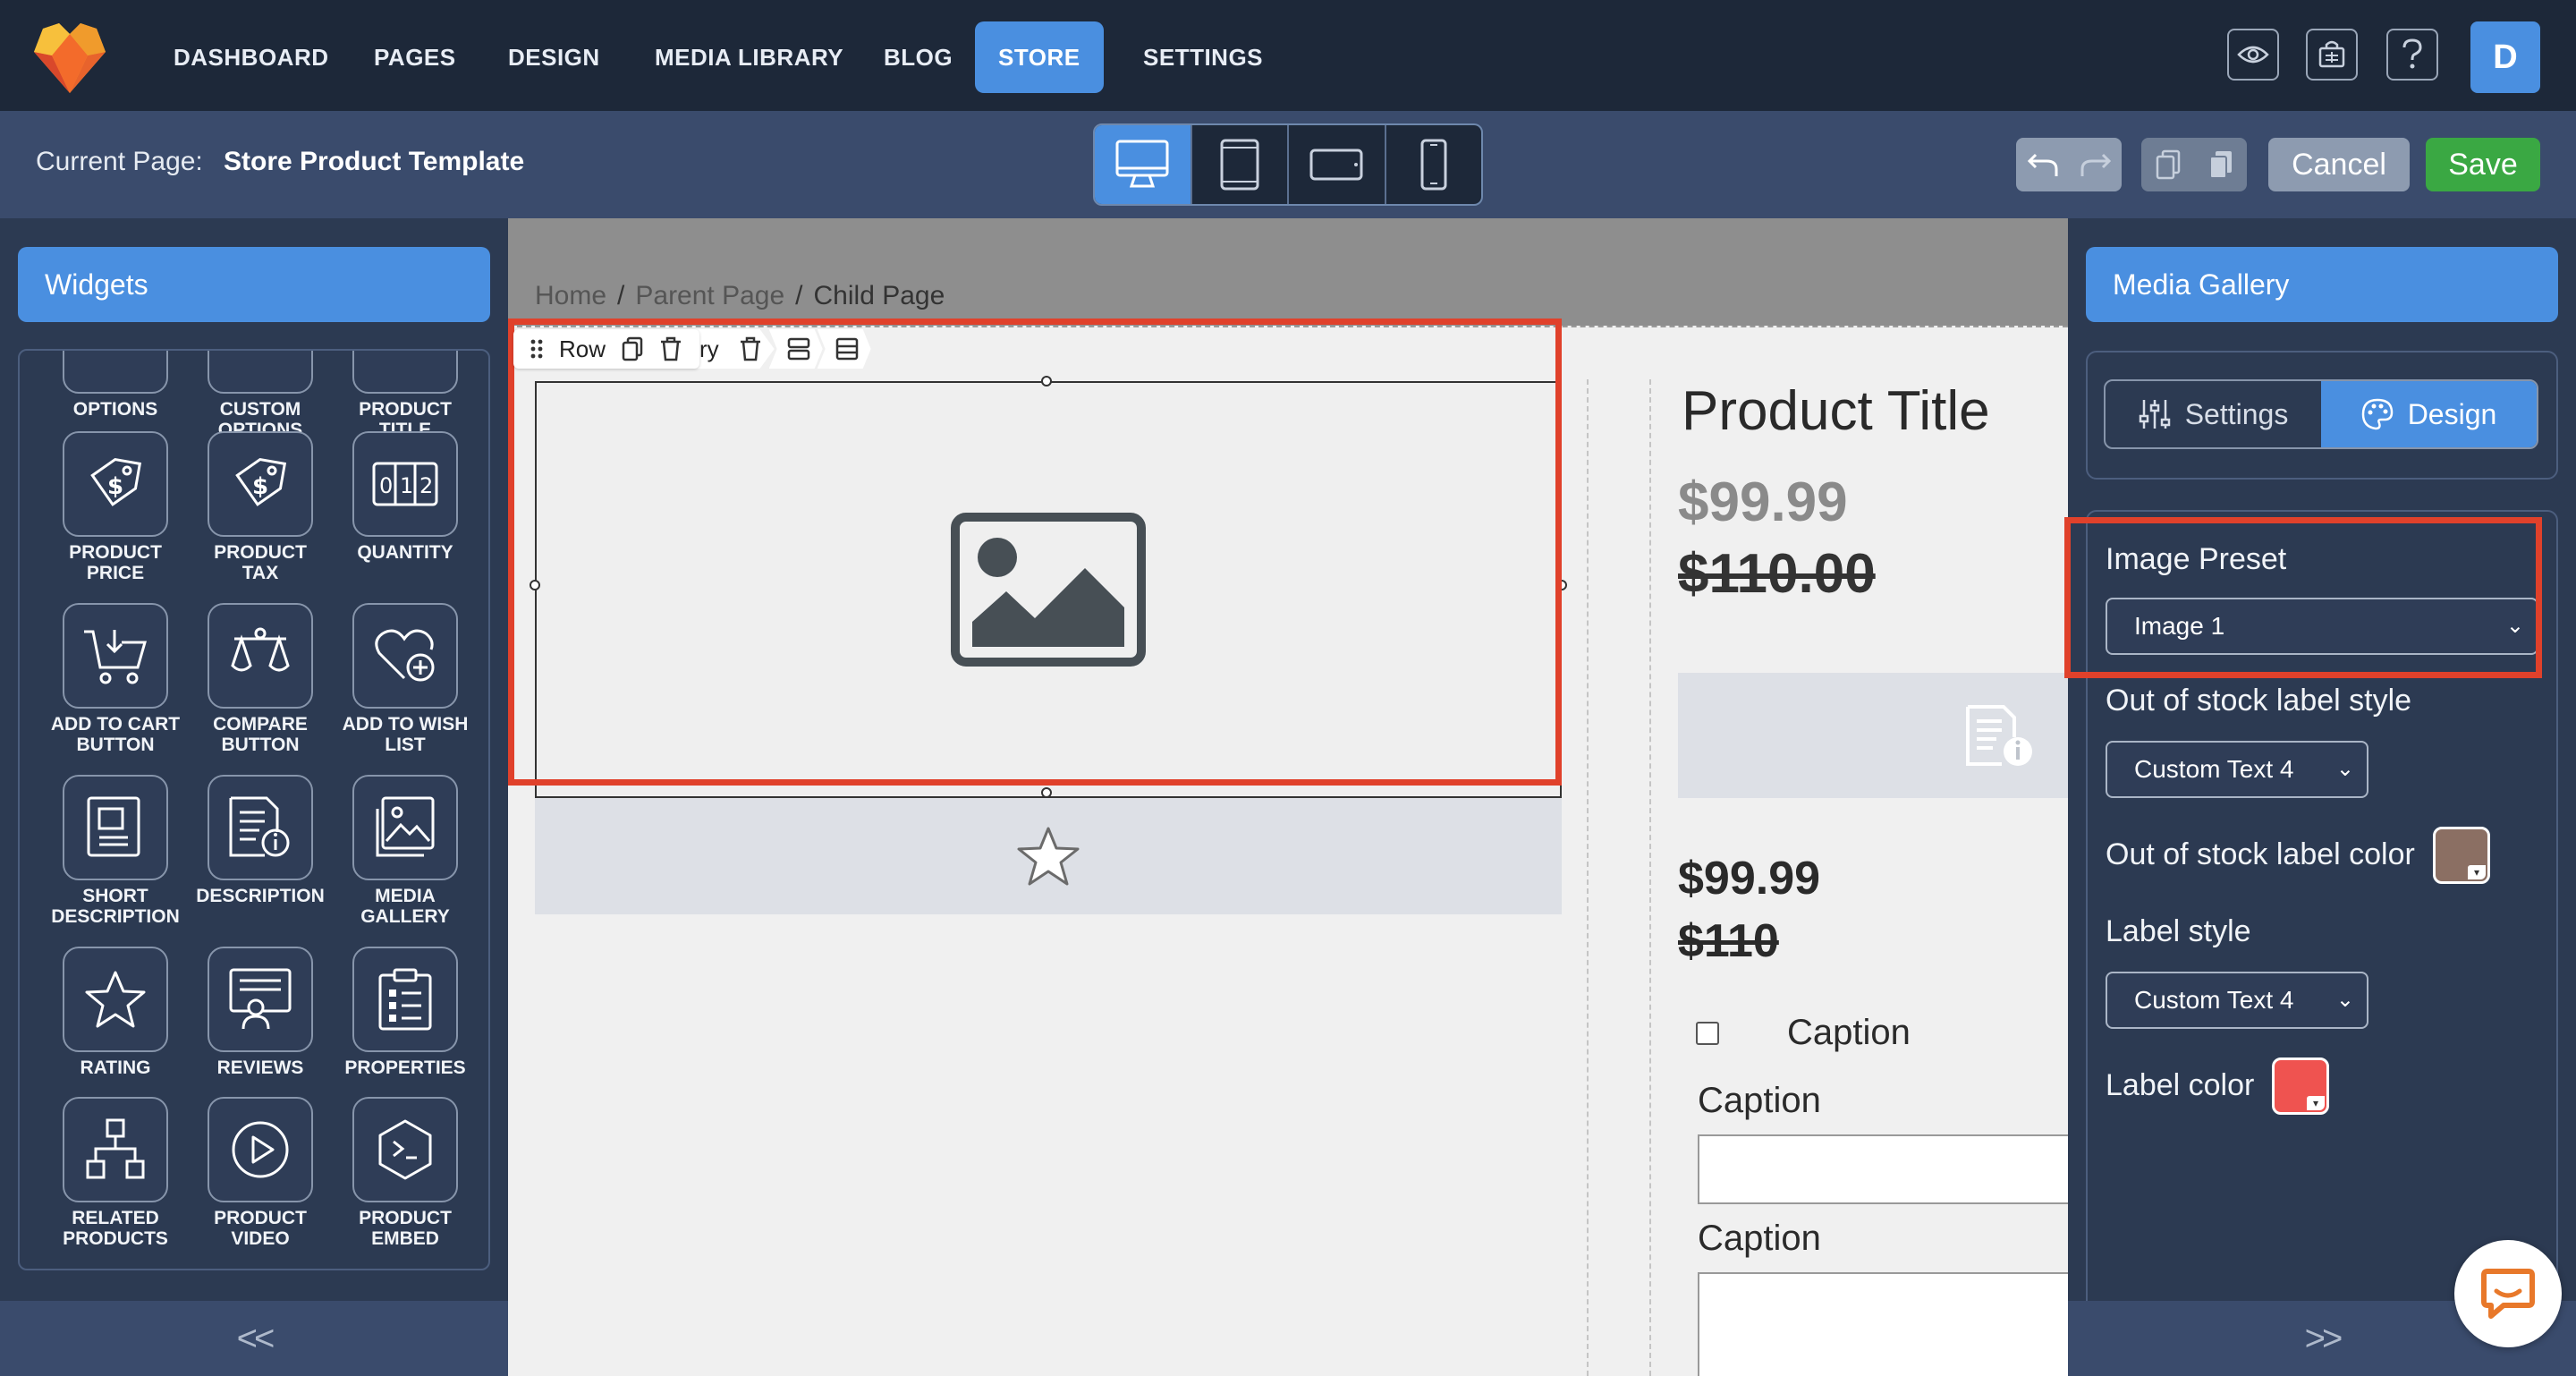 Image resolution: width=2576 pixels, height=1376 pixels. I want to click on widget-reviews: REVIEWS, so click(260, 1012).